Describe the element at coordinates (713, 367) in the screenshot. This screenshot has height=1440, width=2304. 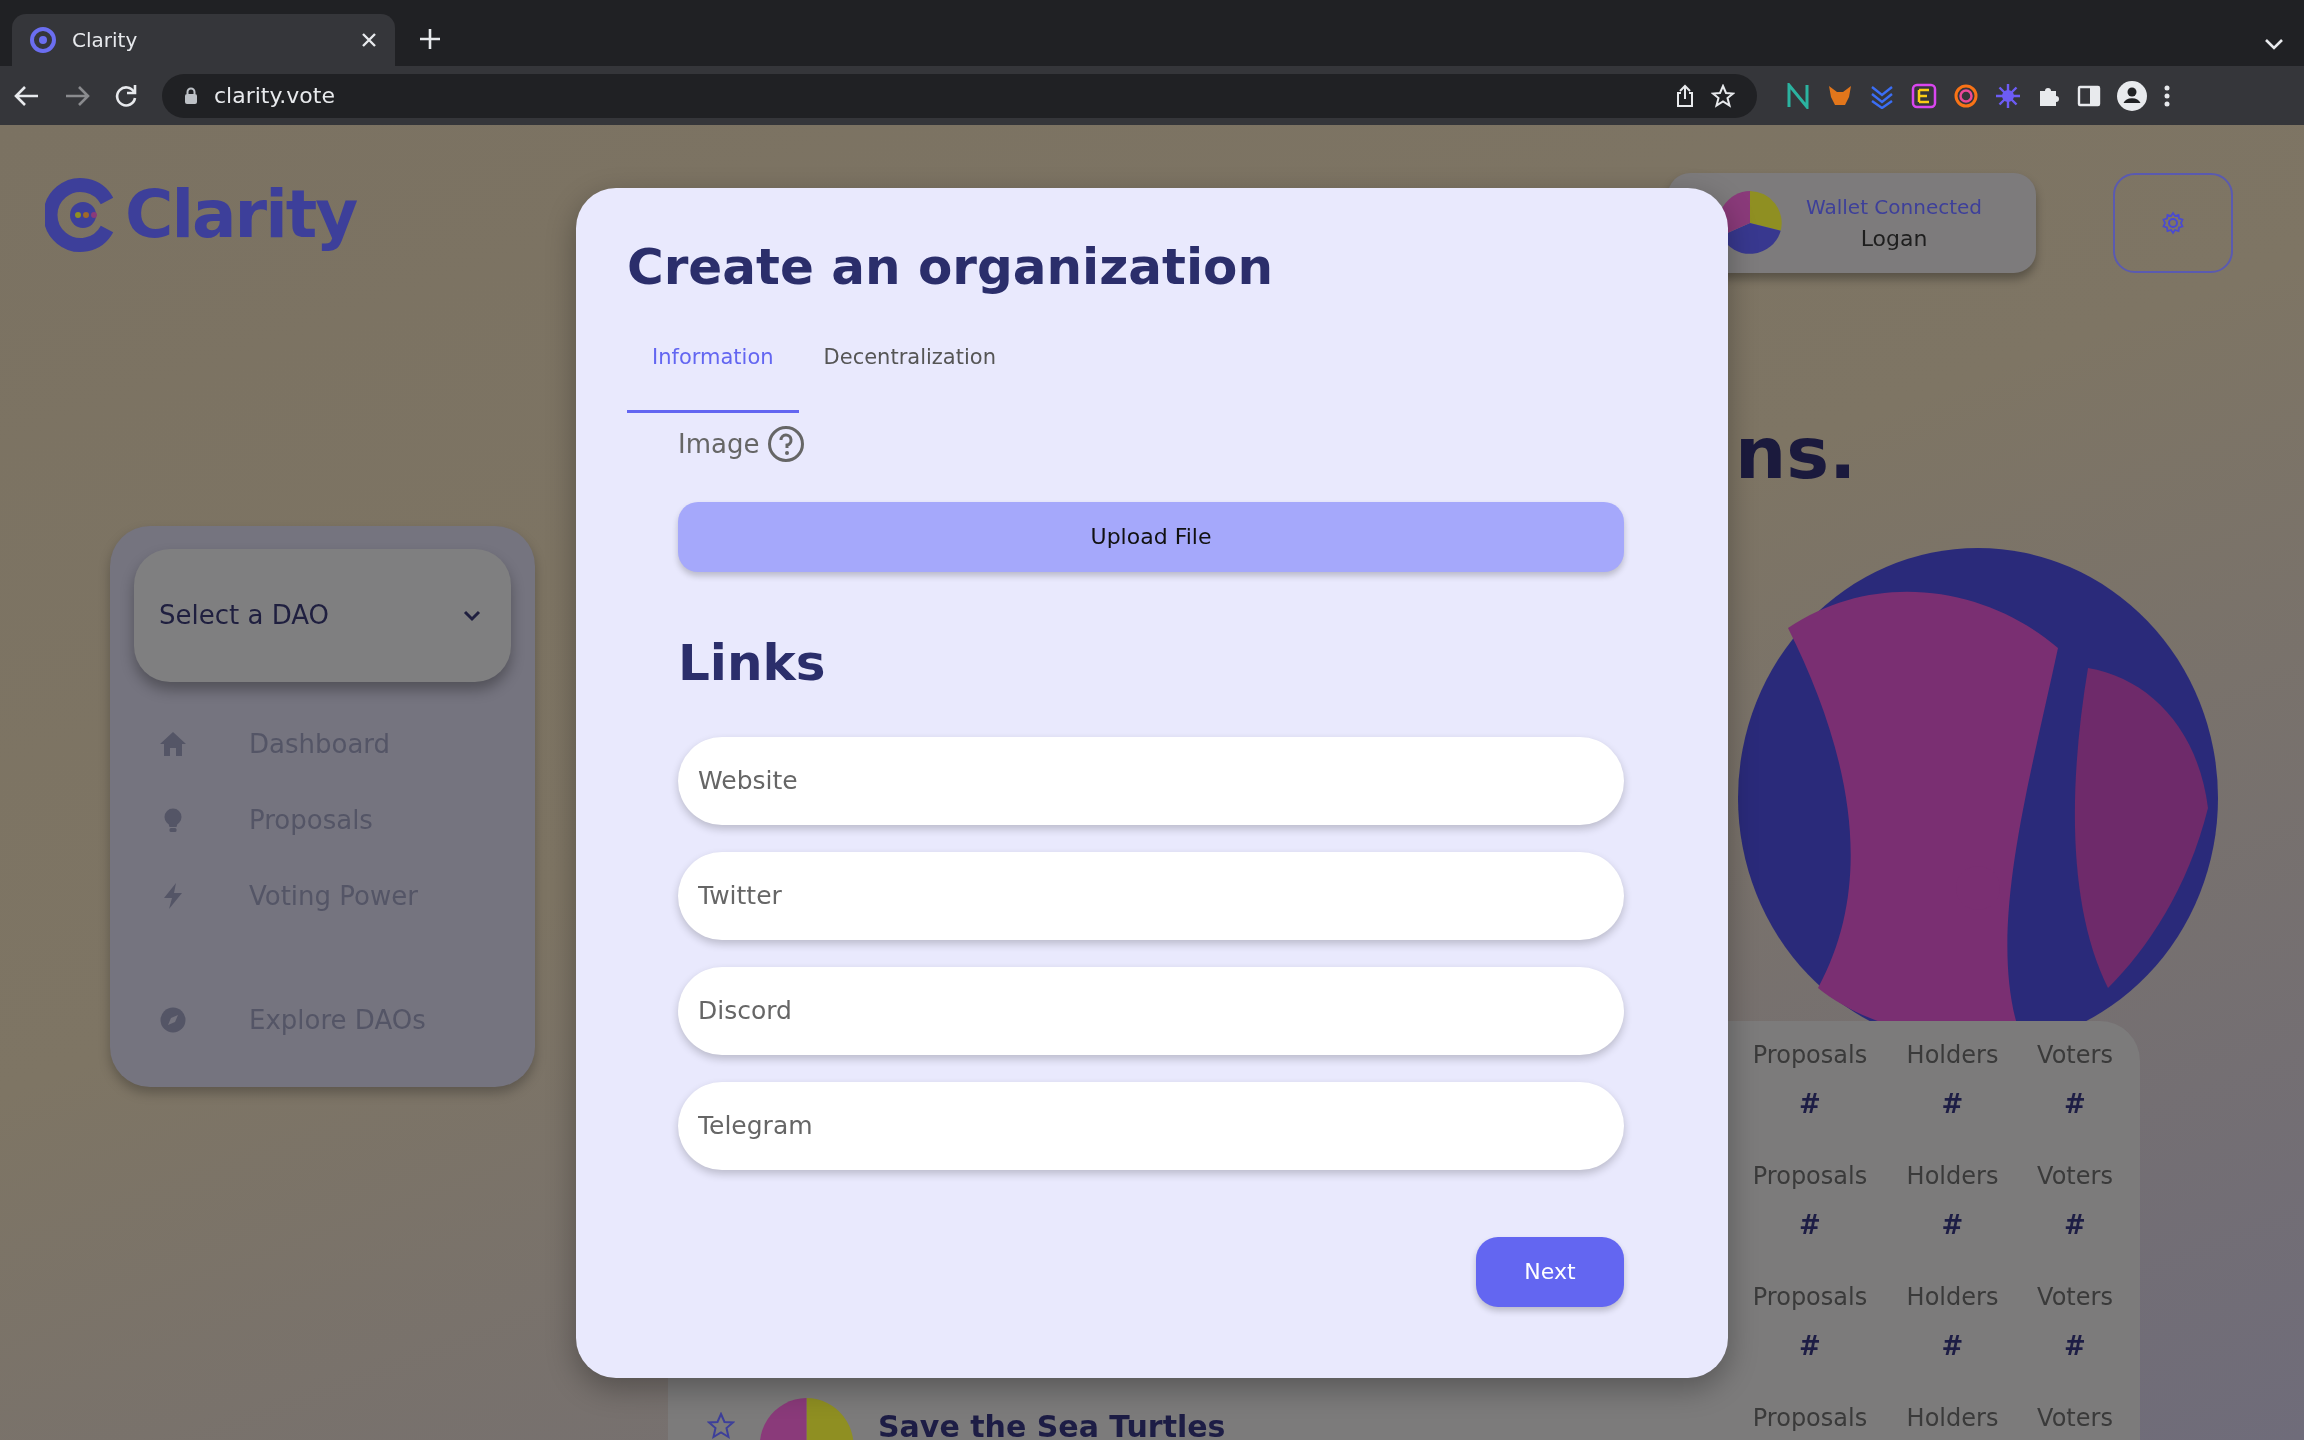
I see `dialog-tab: Information` at that location.